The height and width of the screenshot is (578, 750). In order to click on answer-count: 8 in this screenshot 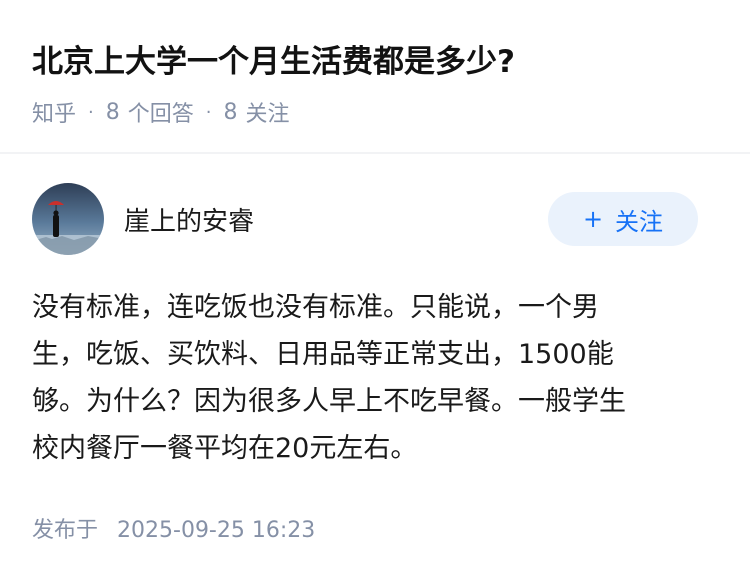, I will do `click(112, 112)`.